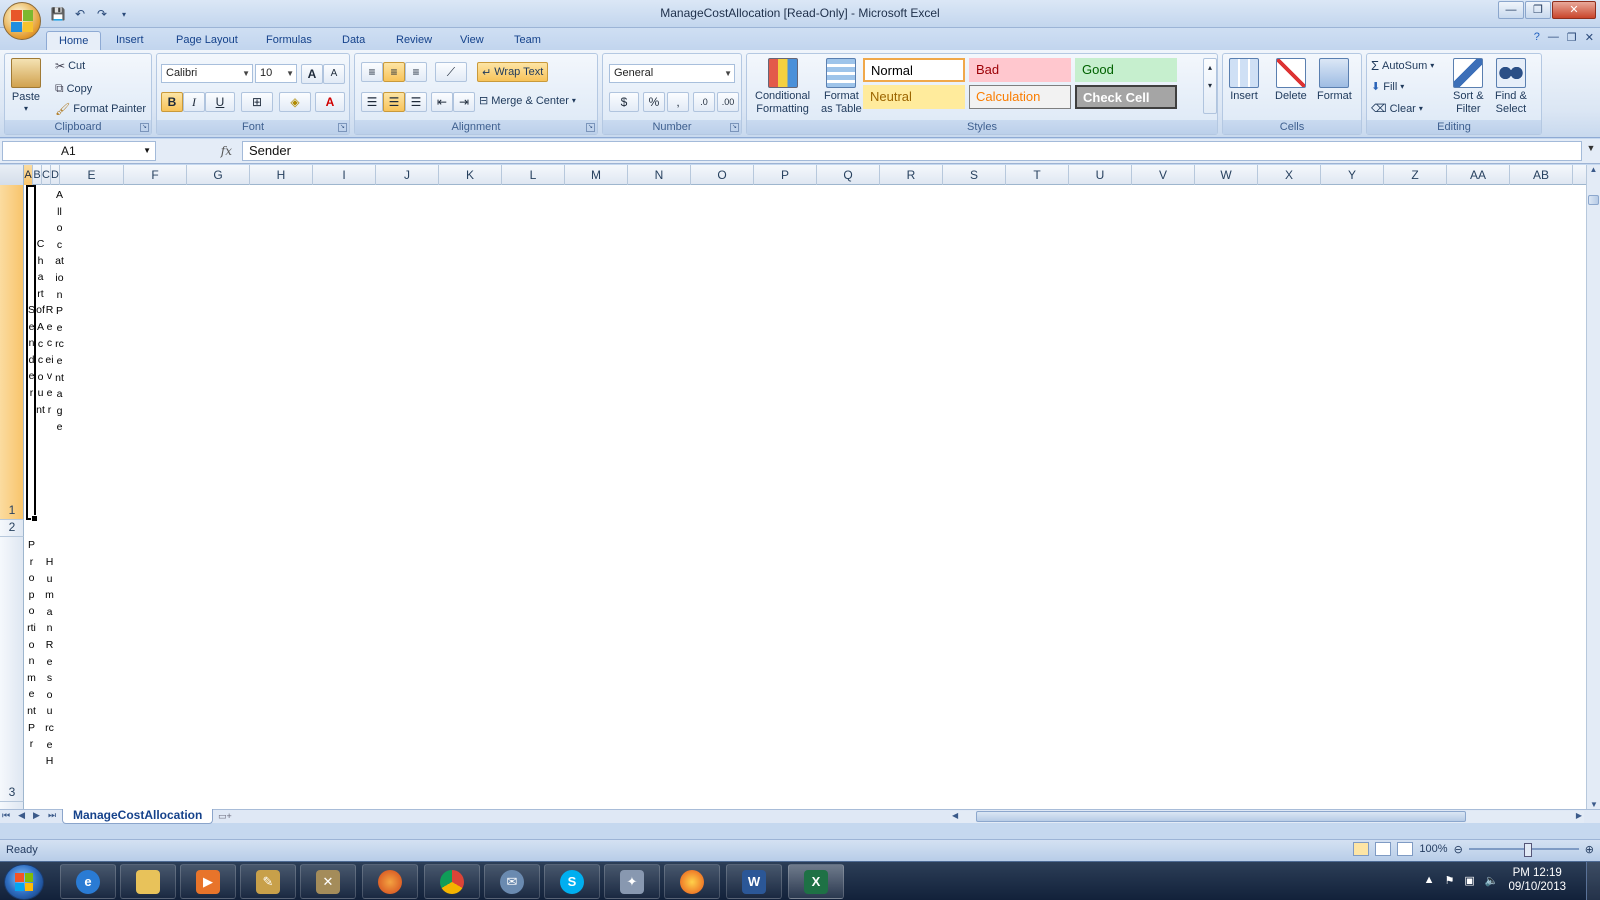 This screenshot has width=1600, height=900. I want to click on taskbar-word: W, so click(754, 881).